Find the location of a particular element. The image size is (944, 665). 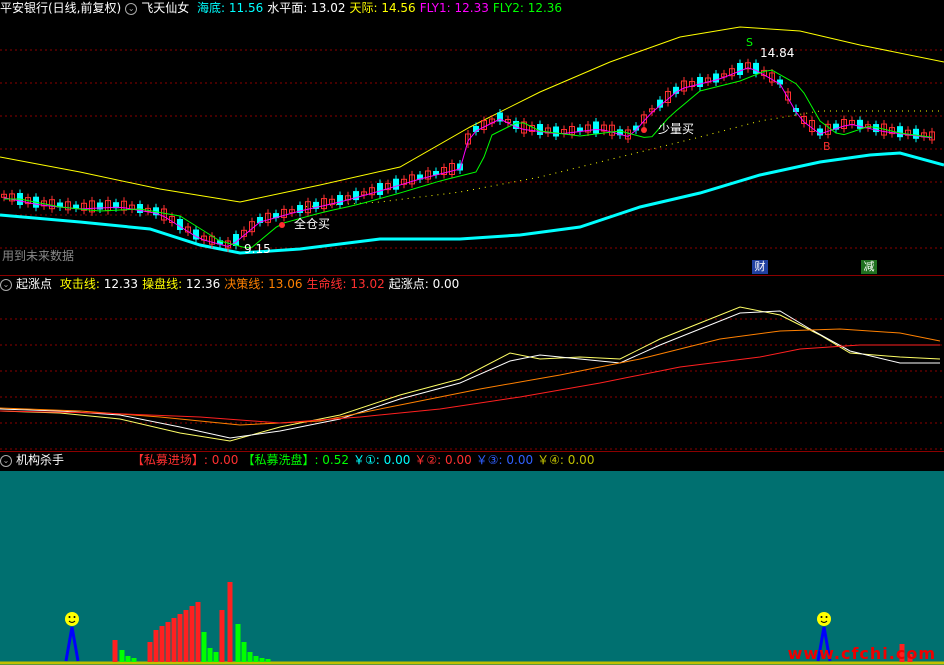

qzd-item-label-2: 决策线: is located at coordinates (244, 284).